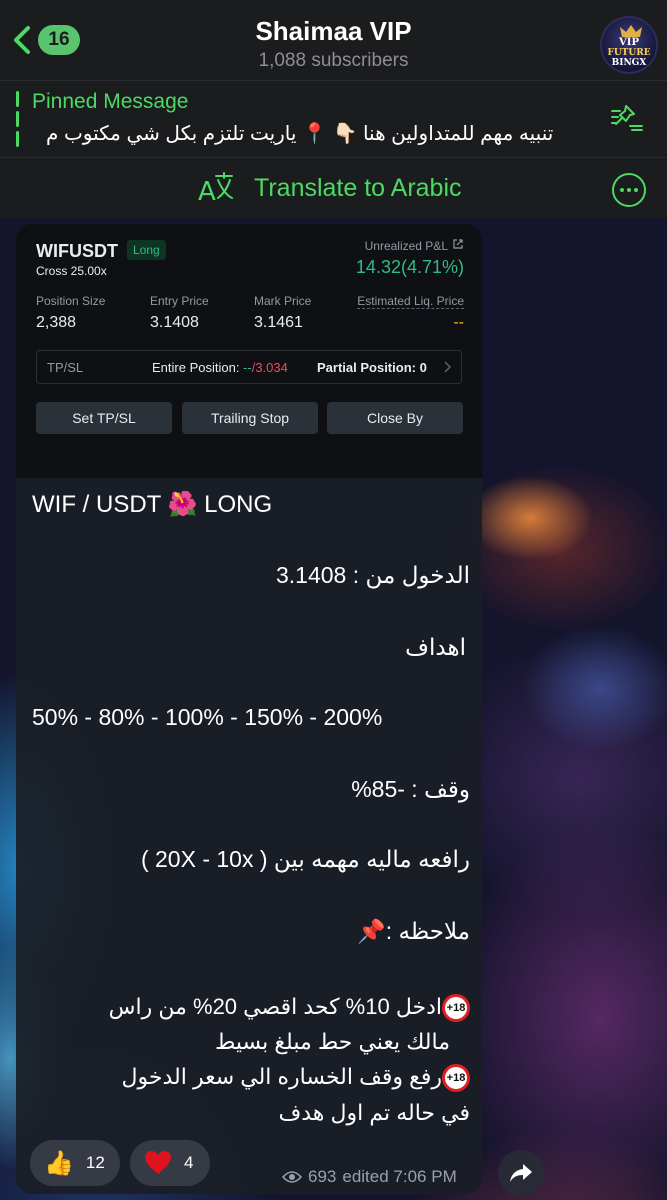 The image size is (667, 1200). Describe the element at coordinates (395, 418) in the screenshot. I see `close-by-button: Close By` at that location.